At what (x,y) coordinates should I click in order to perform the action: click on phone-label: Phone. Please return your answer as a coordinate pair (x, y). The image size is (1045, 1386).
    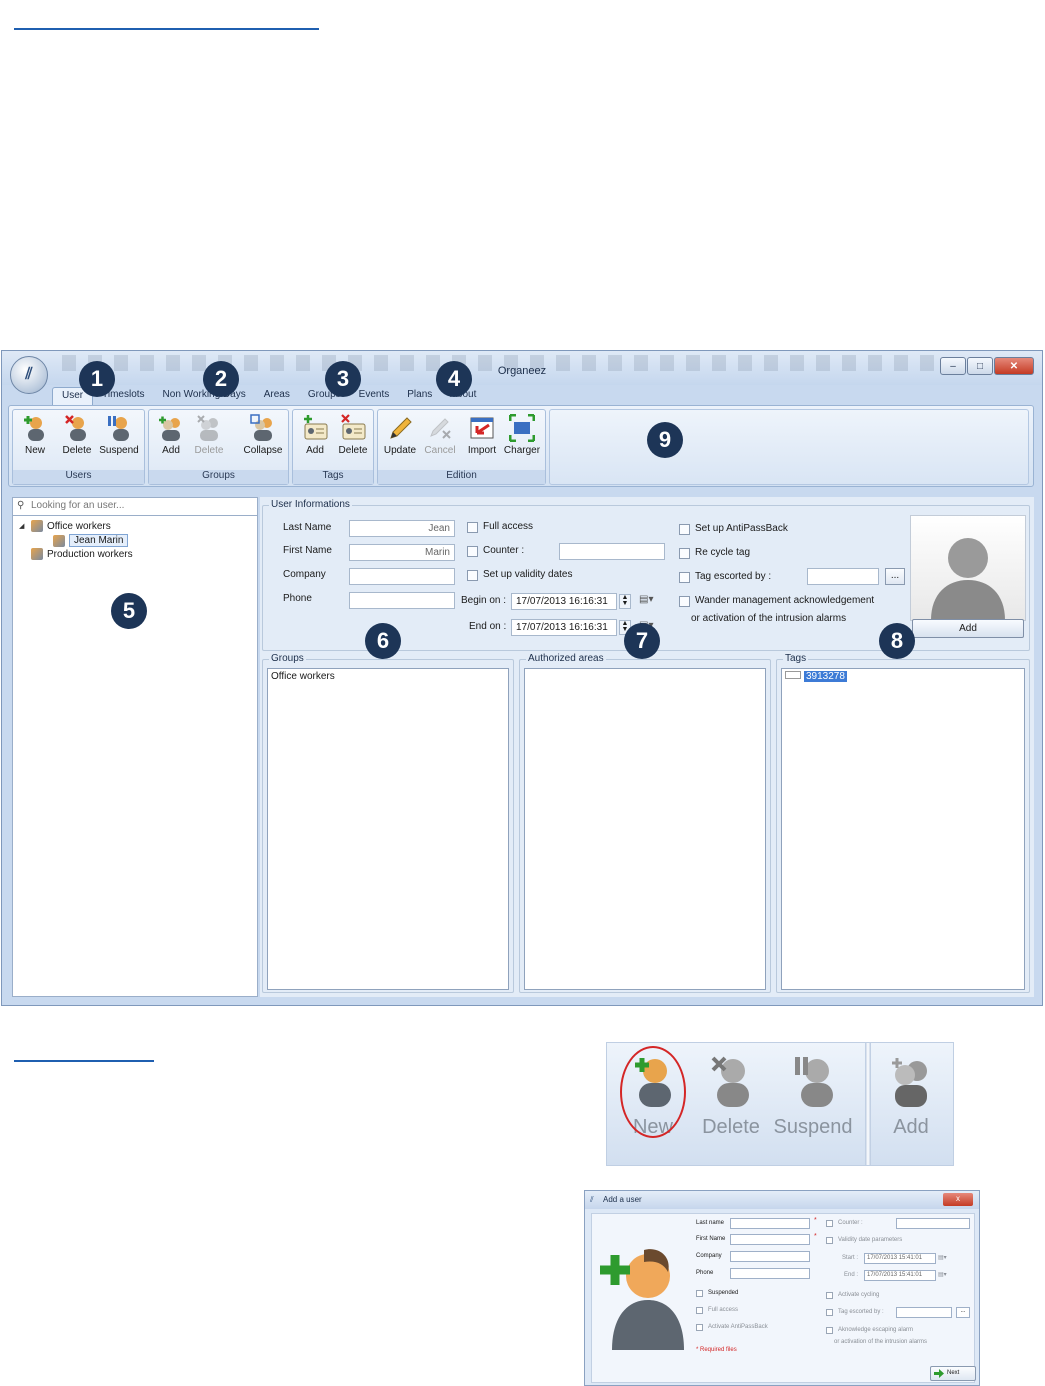
    Looking at the image, I should click on (297, 598).